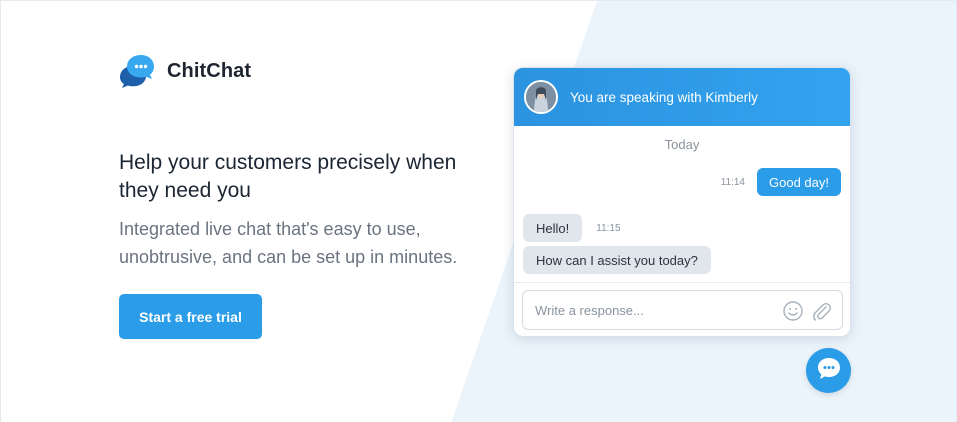 The width and height of the screenshot is (957, 422). Describe the element at coordinates (821, 311) in the screenshot. I see `paperclip-icon` at that location.